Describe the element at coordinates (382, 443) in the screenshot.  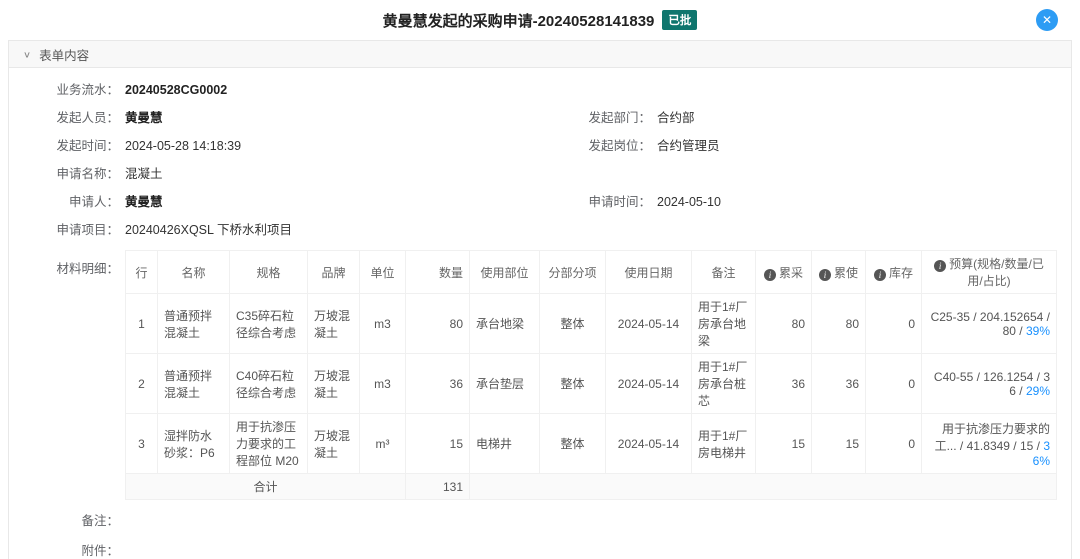
I see `cell-unit: m³` at that location.